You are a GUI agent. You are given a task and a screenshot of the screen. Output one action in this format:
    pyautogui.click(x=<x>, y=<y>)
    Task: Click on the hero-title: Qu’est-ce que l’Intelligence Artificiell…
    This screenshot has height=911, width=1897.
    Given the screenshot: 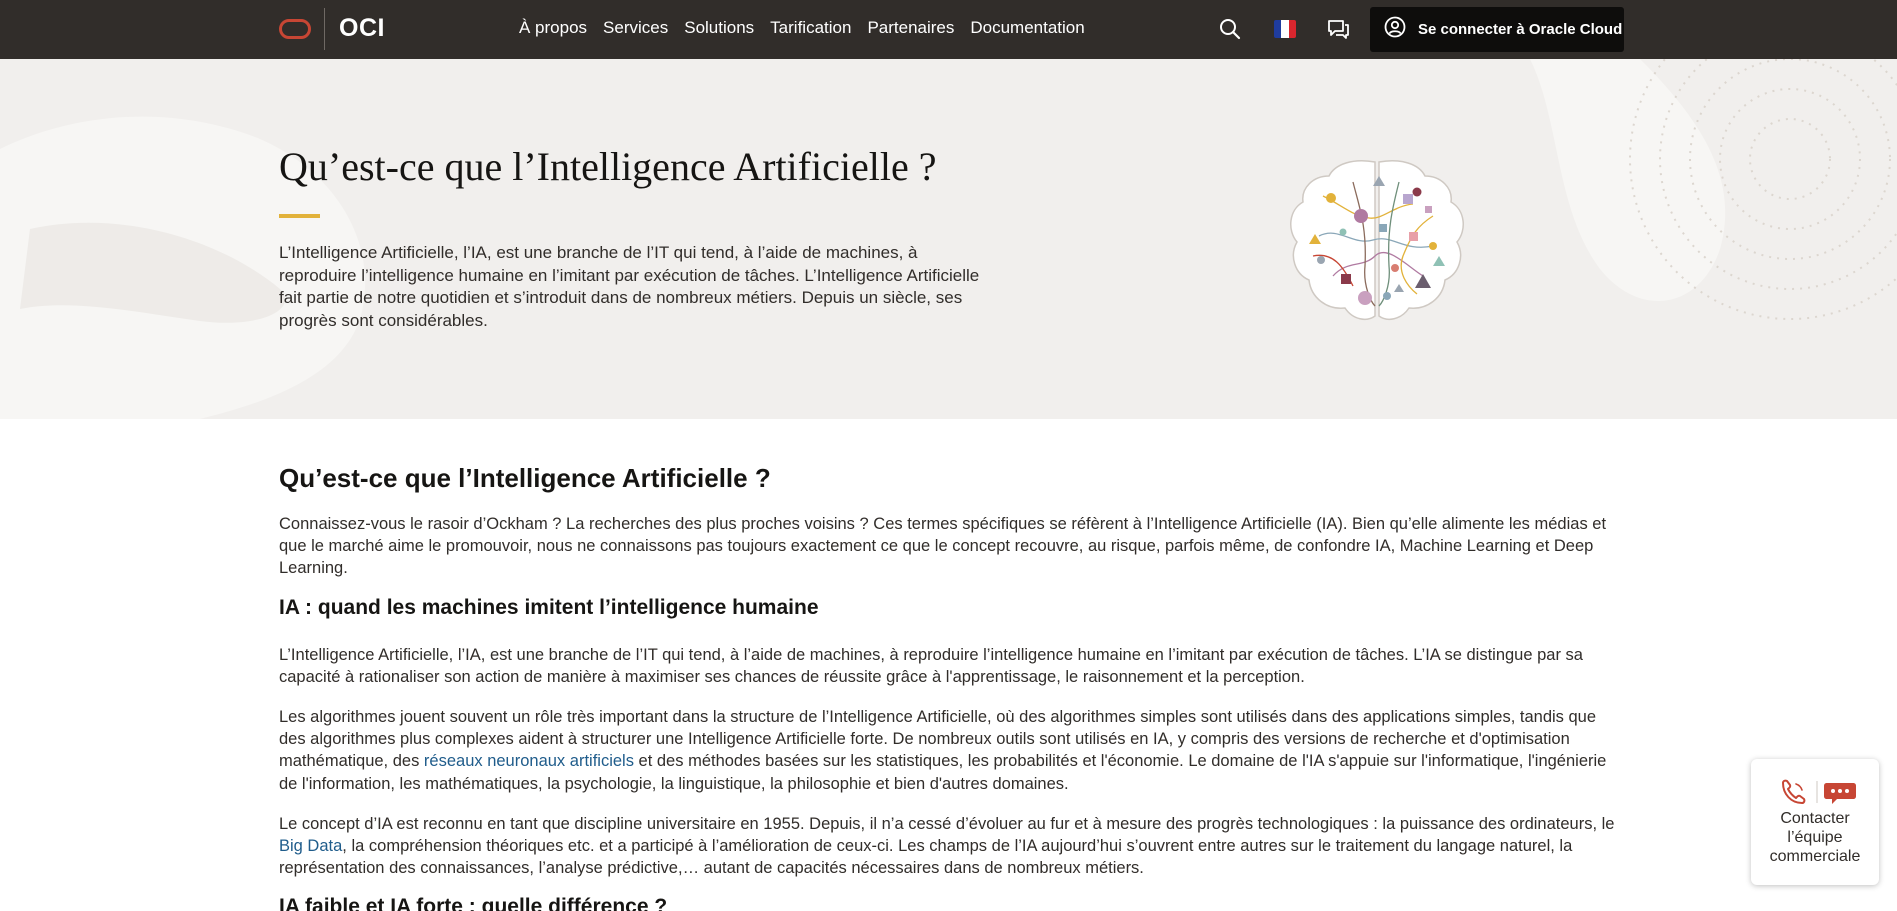 What is the action you would take?
    pyautogui.click(x=608, y=166)
    